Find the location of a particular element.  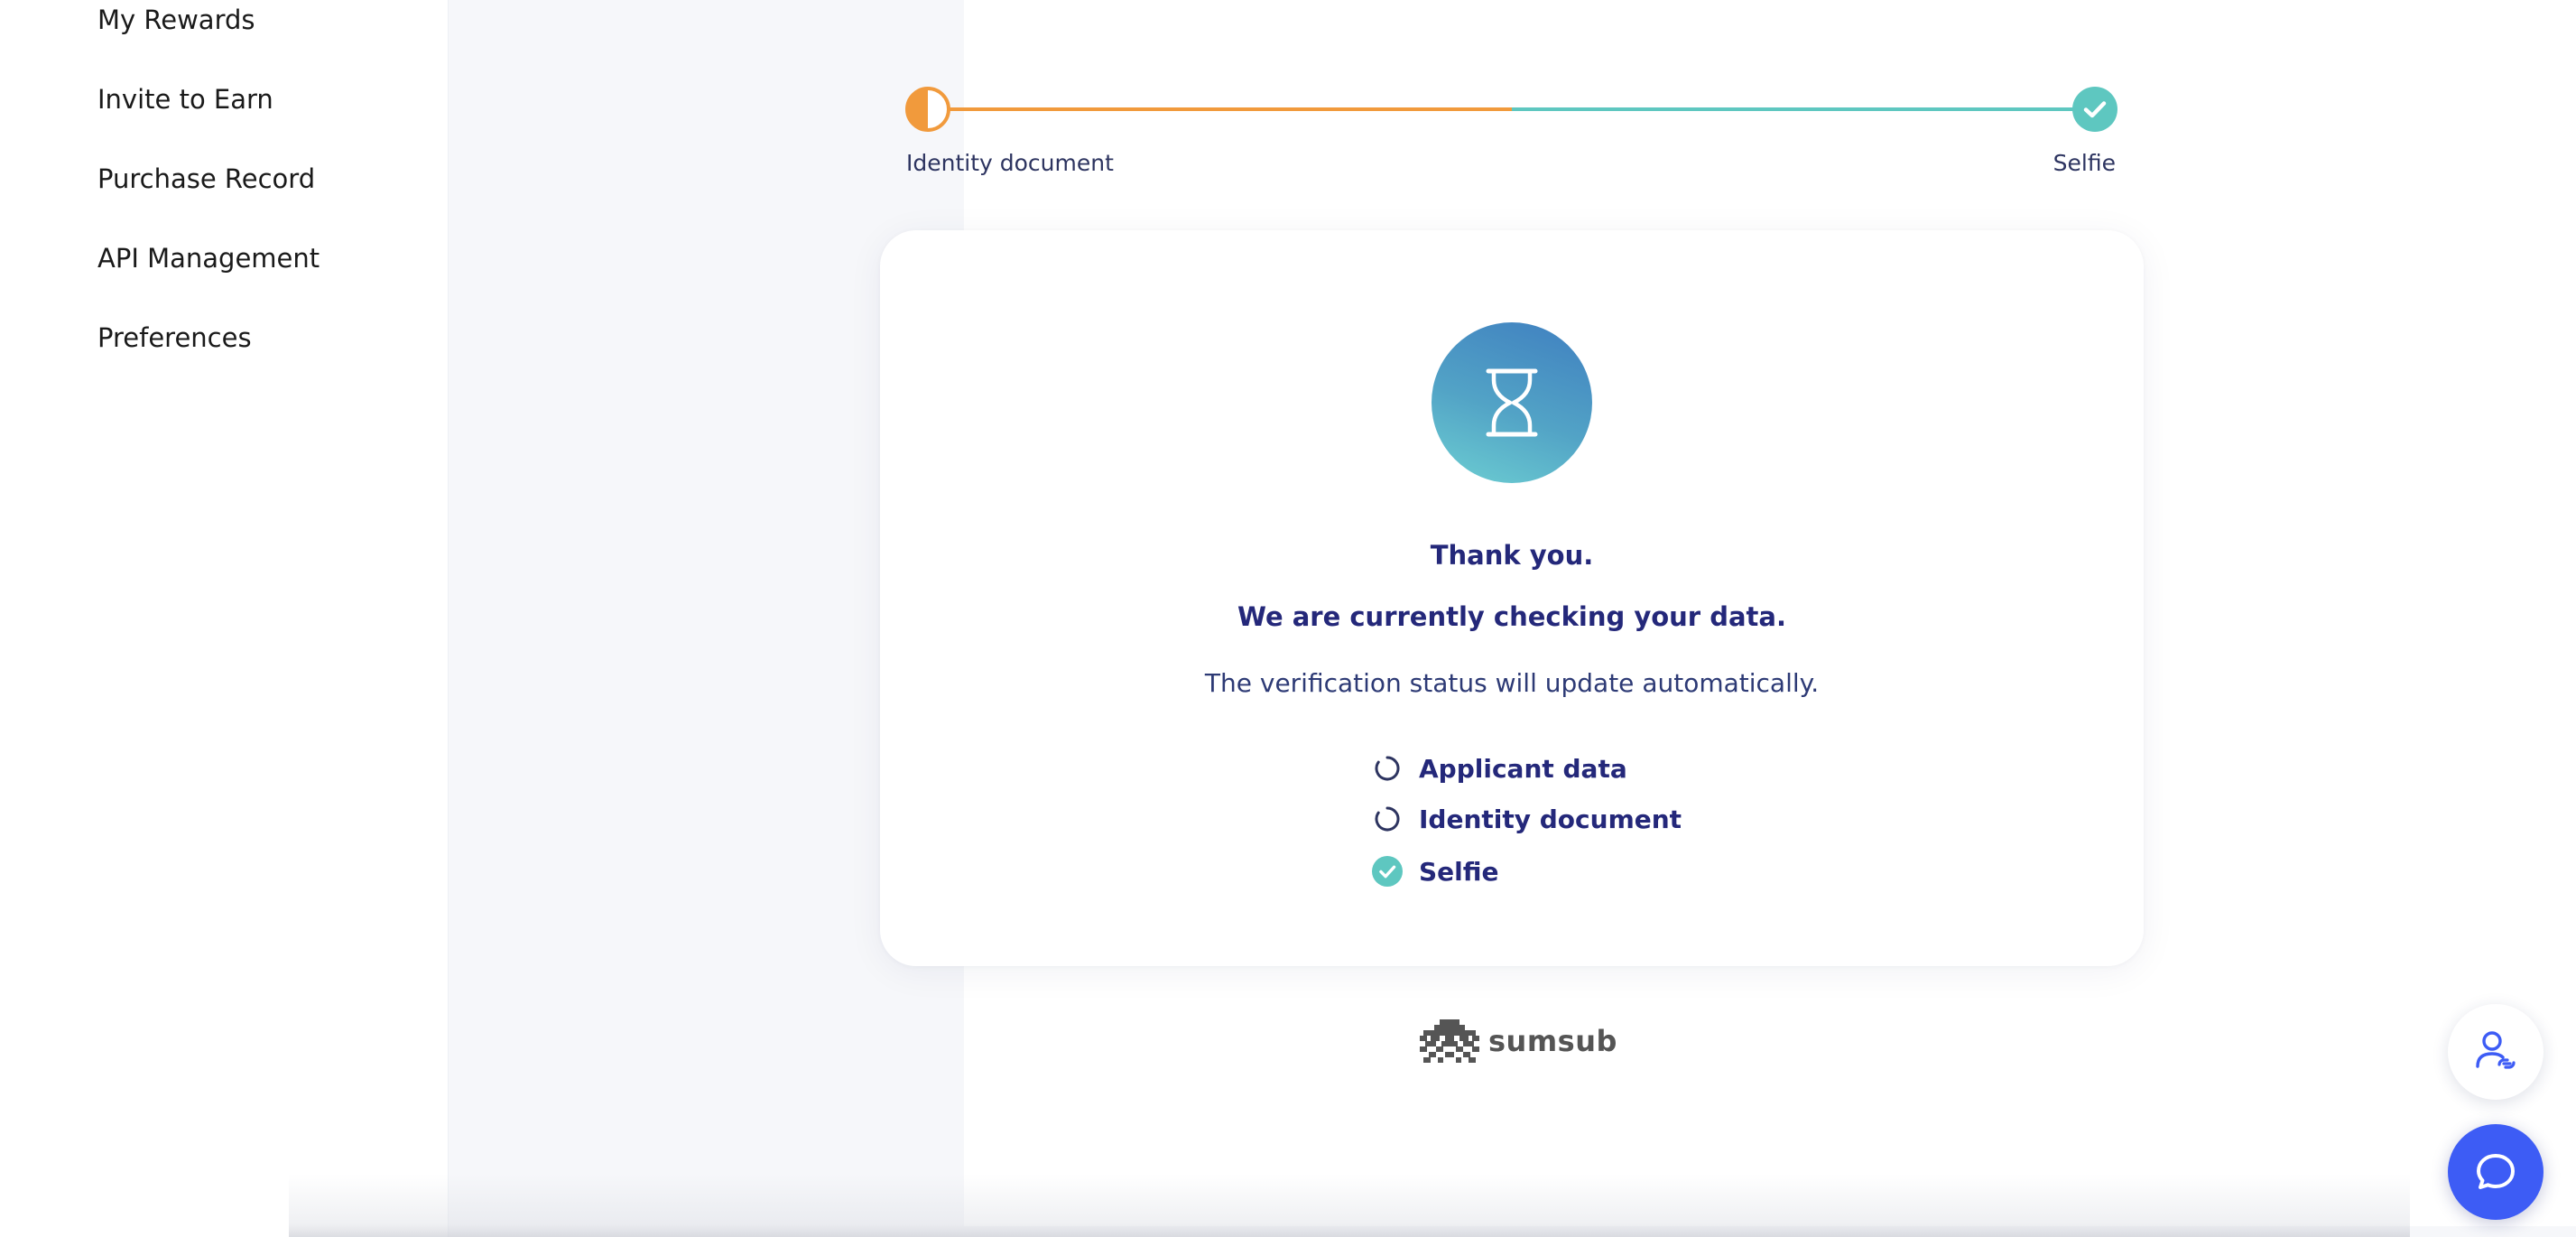

checklist-item-selfie: Selfie is located at coordinates (1435, 871).